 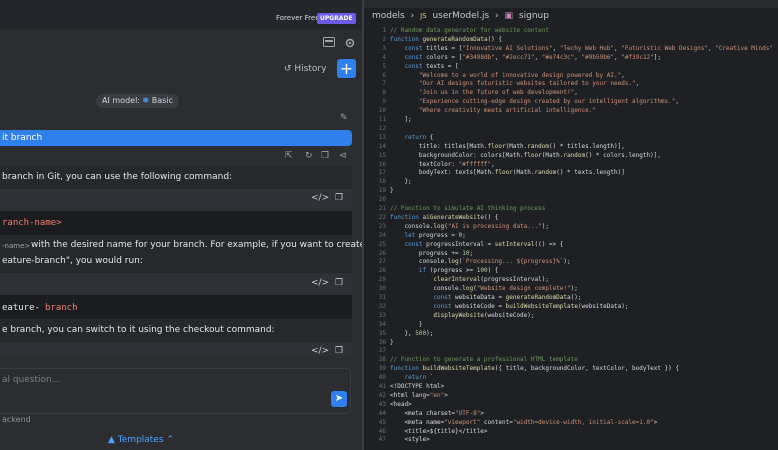 I want to click on code-line: textColor: "#ffffff",, so click(x=442, y=164).